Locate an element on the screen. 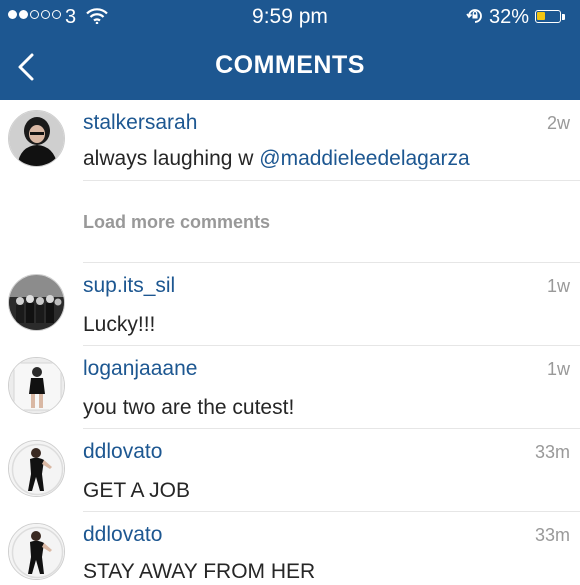 The height and width of the screenshot is (585, 580). comment-item: ddlovato 33m GET A JOB is located at coordinates (290, 469).